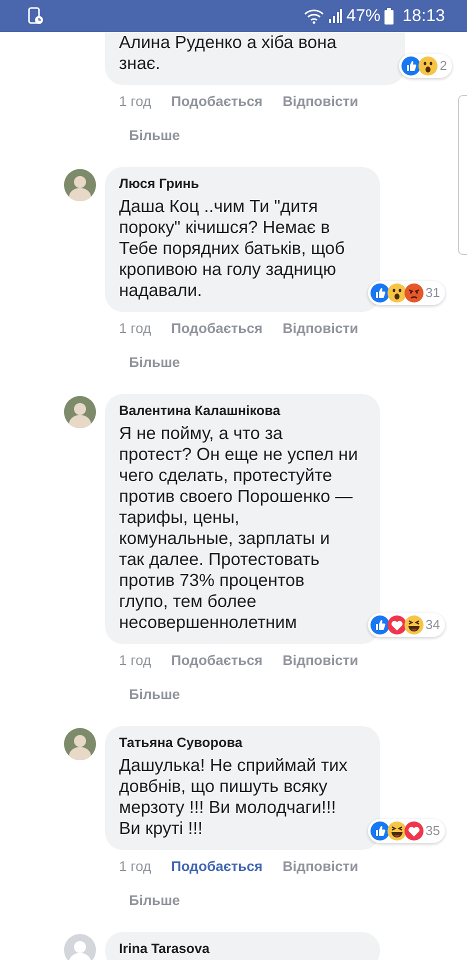 This screenshot has height=960, width=467. I want to click on comment-text: Я не пойму, а что за протест? Он еще не успел ни чего сделать, протестуйте против своего Порошенко — тарифы, цены, комунальные, зарплаты и так далее. Протестовать против 73% процентов глупо, тем более несовершеннолетним, so click(238, 528).